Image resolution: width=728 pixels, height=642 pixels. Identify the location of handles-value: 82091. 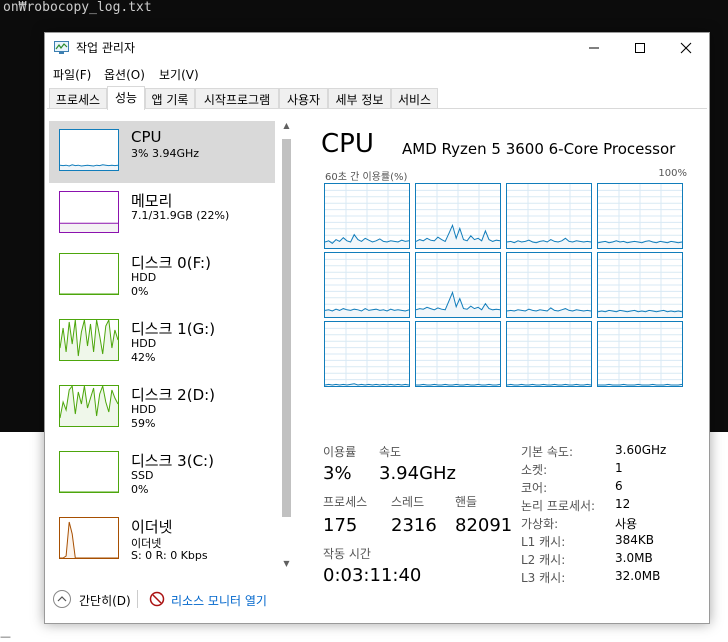
(484, 525).